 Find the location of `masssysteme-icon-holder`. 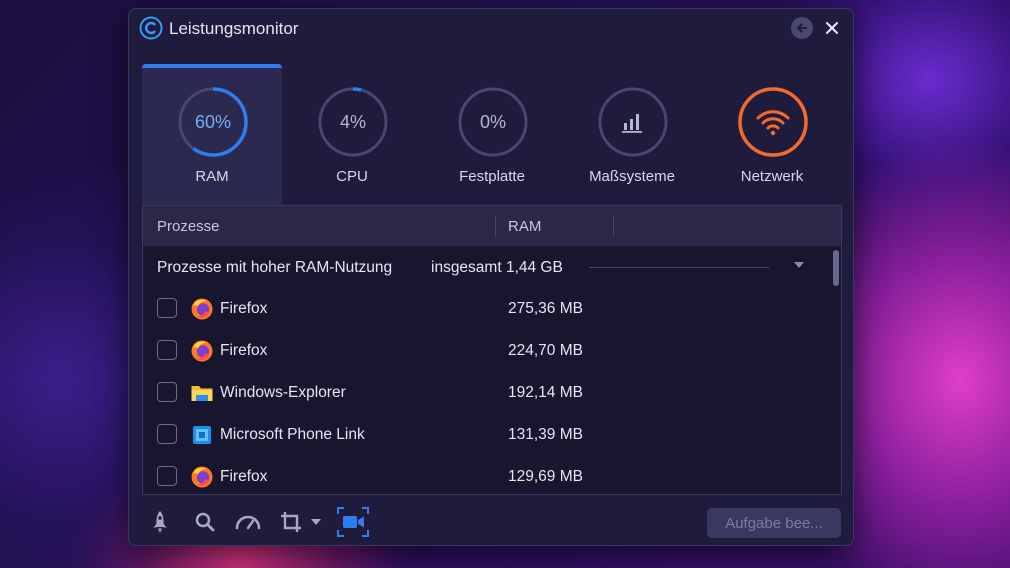

masssysteme-icon-holder is located at coordinates (633, 122).